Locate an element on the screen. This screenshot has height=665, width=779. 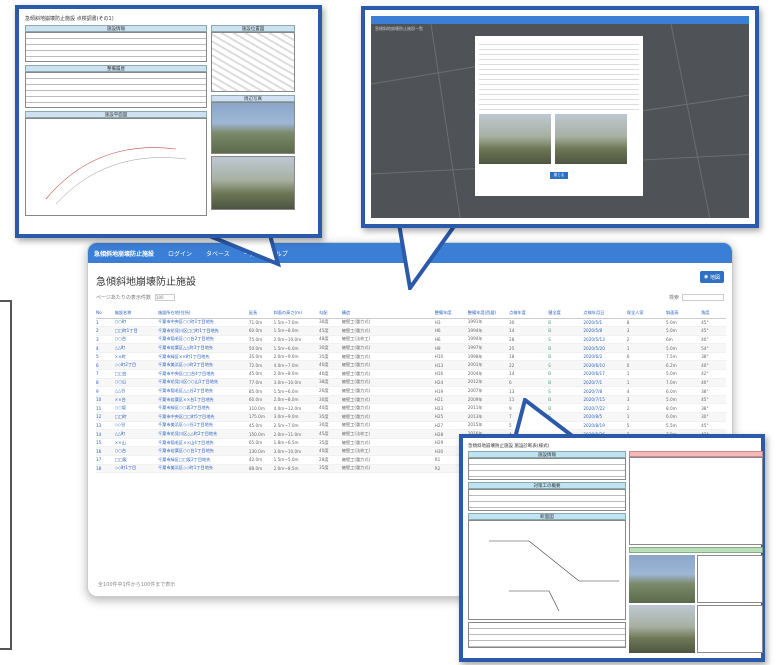
table-cell: 千葉市花見川区○○山1丁目地先 is located at coordinates (203, 383).